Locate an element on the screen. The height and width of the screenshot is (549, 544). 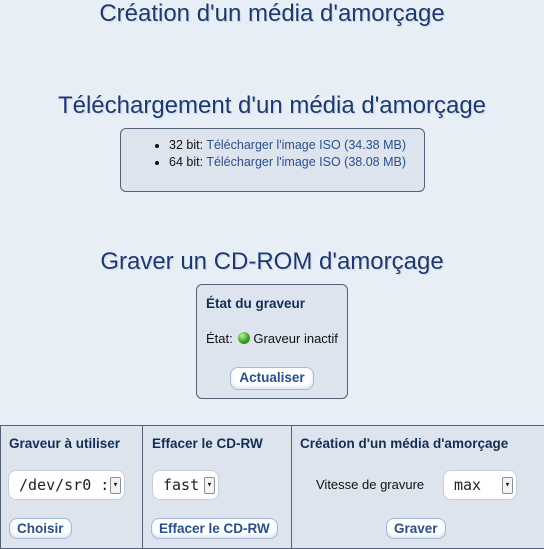
choose-button: Choisir is located at coordinates (40, 528).